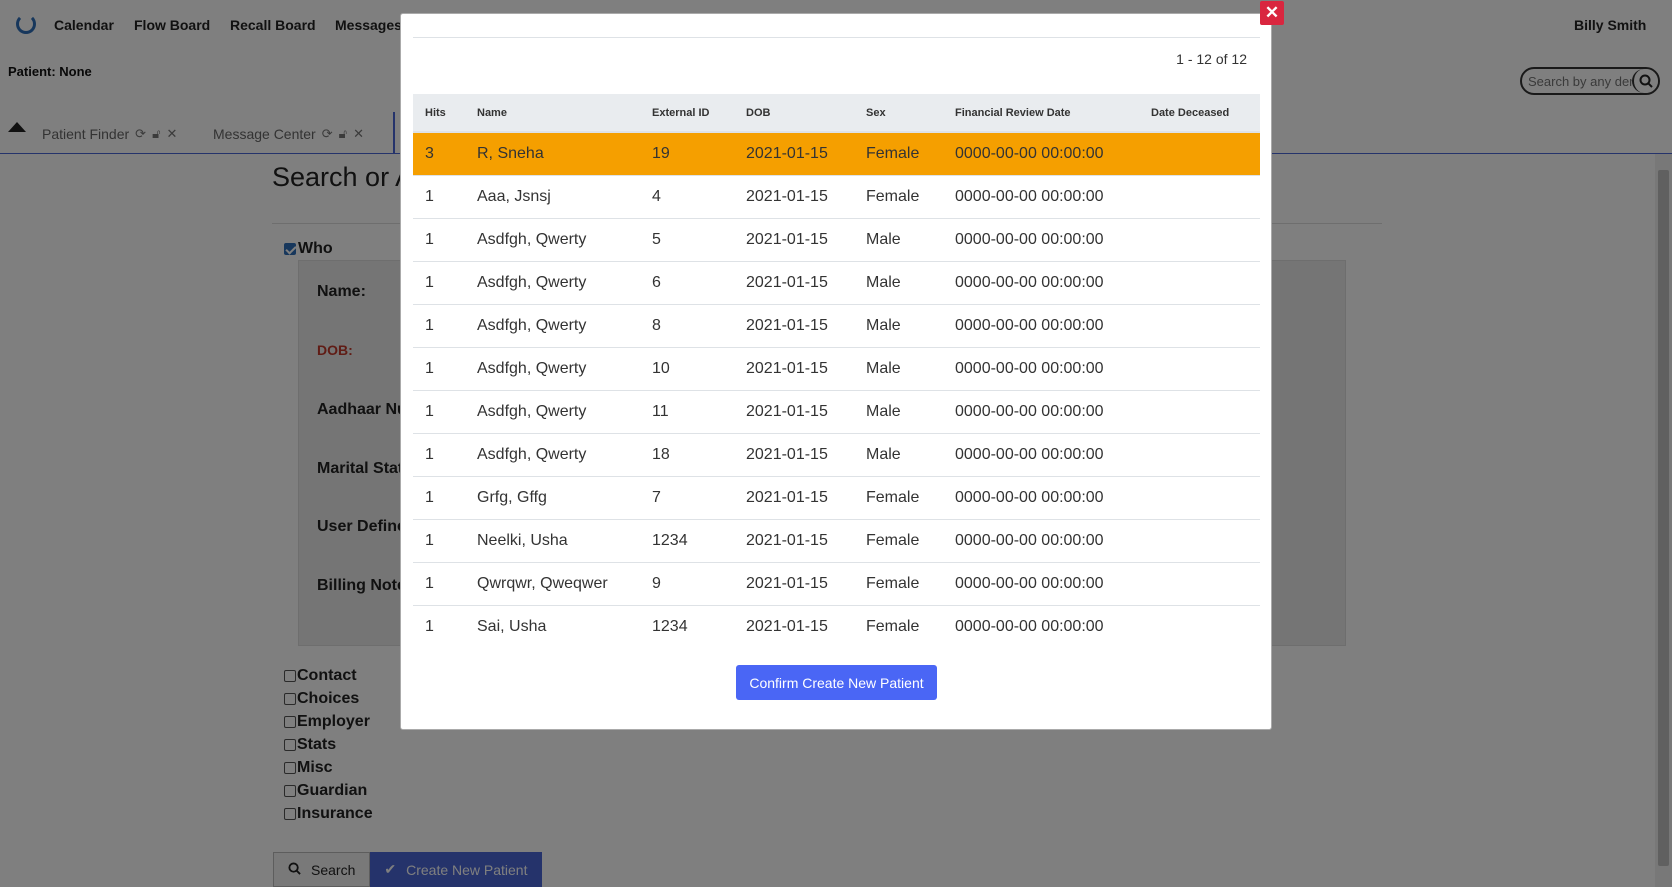 The height and width of the screenshot is (887, 1672). What do you see at coordinates (898, 113) in the screenshot?
I see `col-sex: Sex` at bounding box center [898, 113].